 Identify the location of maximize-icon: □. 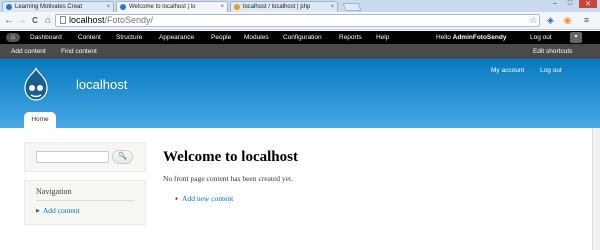
(570, 4).